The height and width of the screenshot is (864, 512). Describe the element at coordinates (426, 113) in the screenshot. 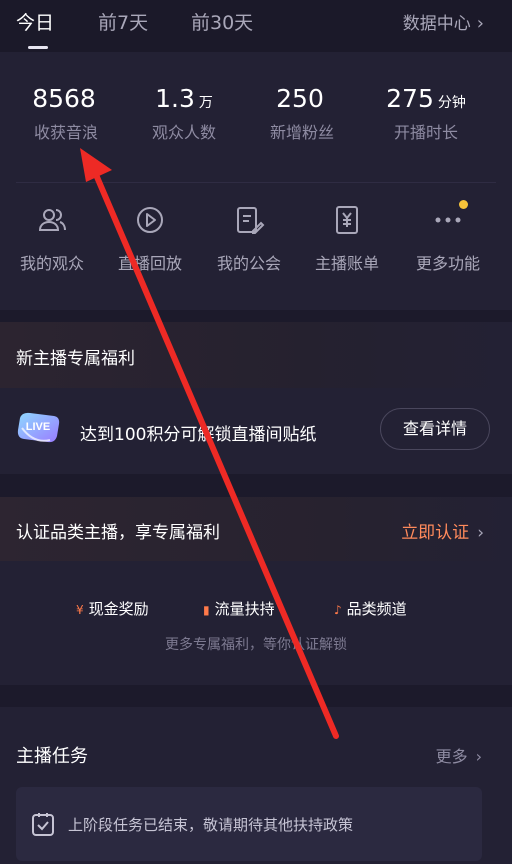

I see `stat-live-duration: 275 分钟 开播时长` at that location.